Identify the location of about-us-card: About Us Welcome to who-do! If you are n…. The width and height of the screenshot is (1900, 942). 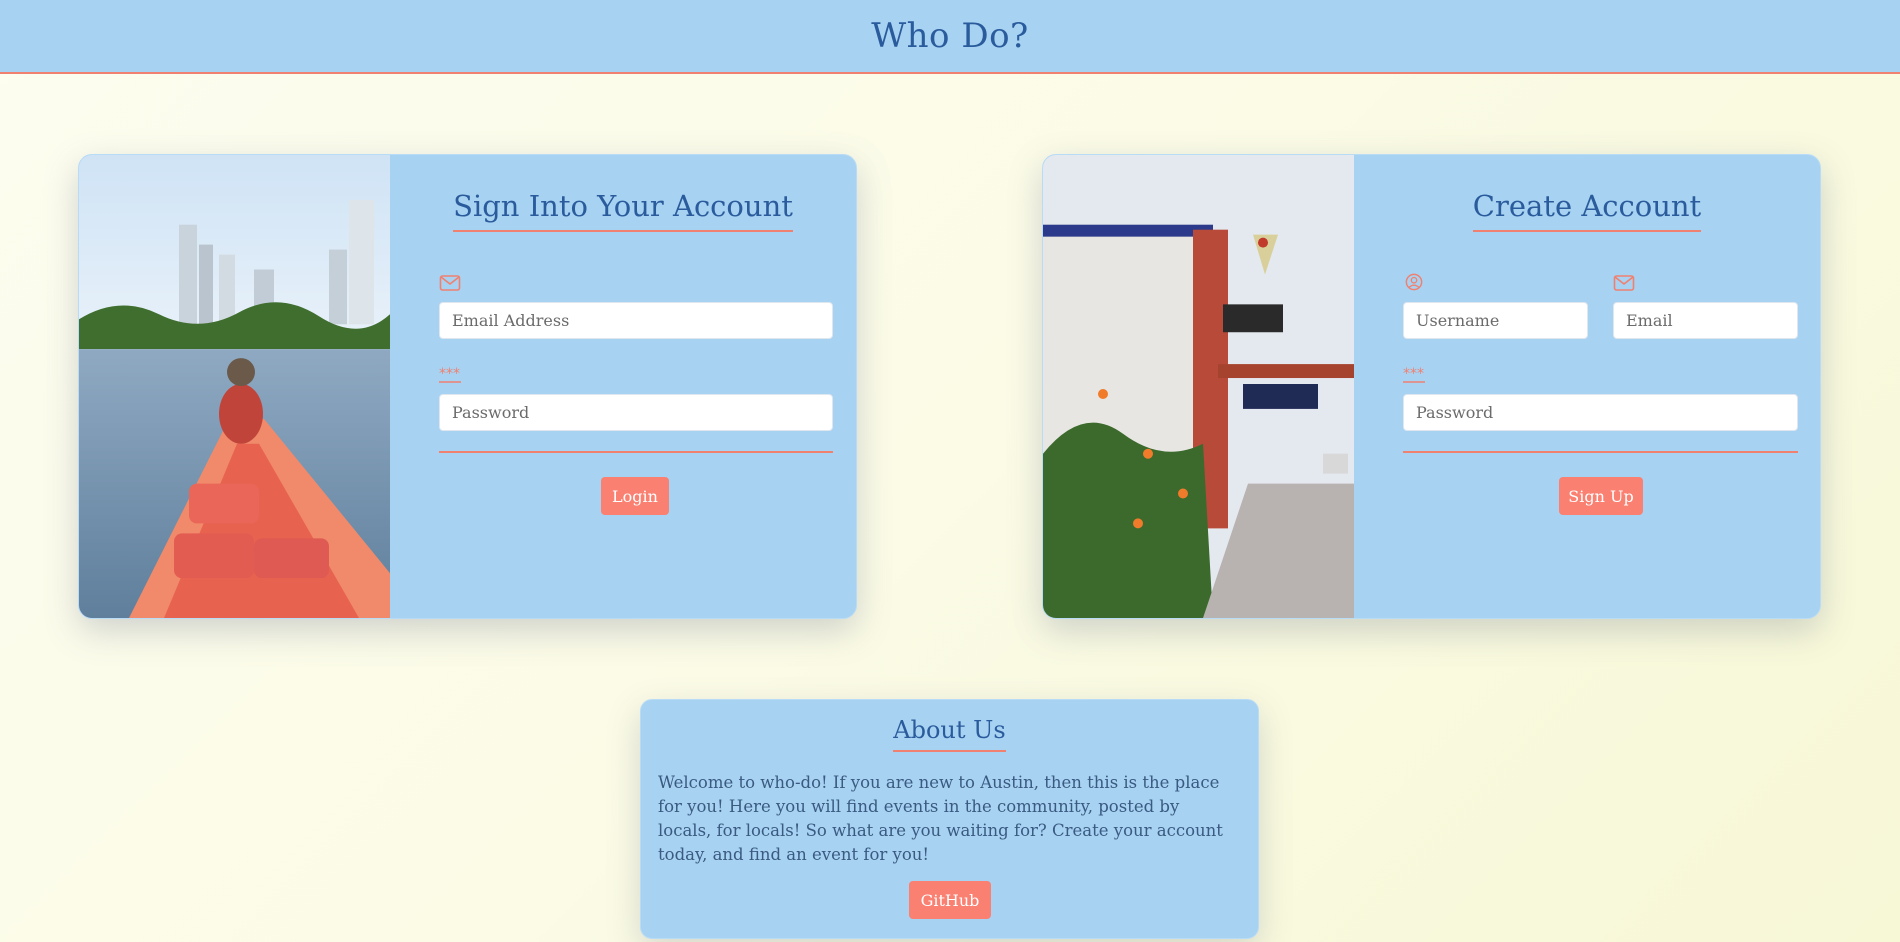
(949, 819).